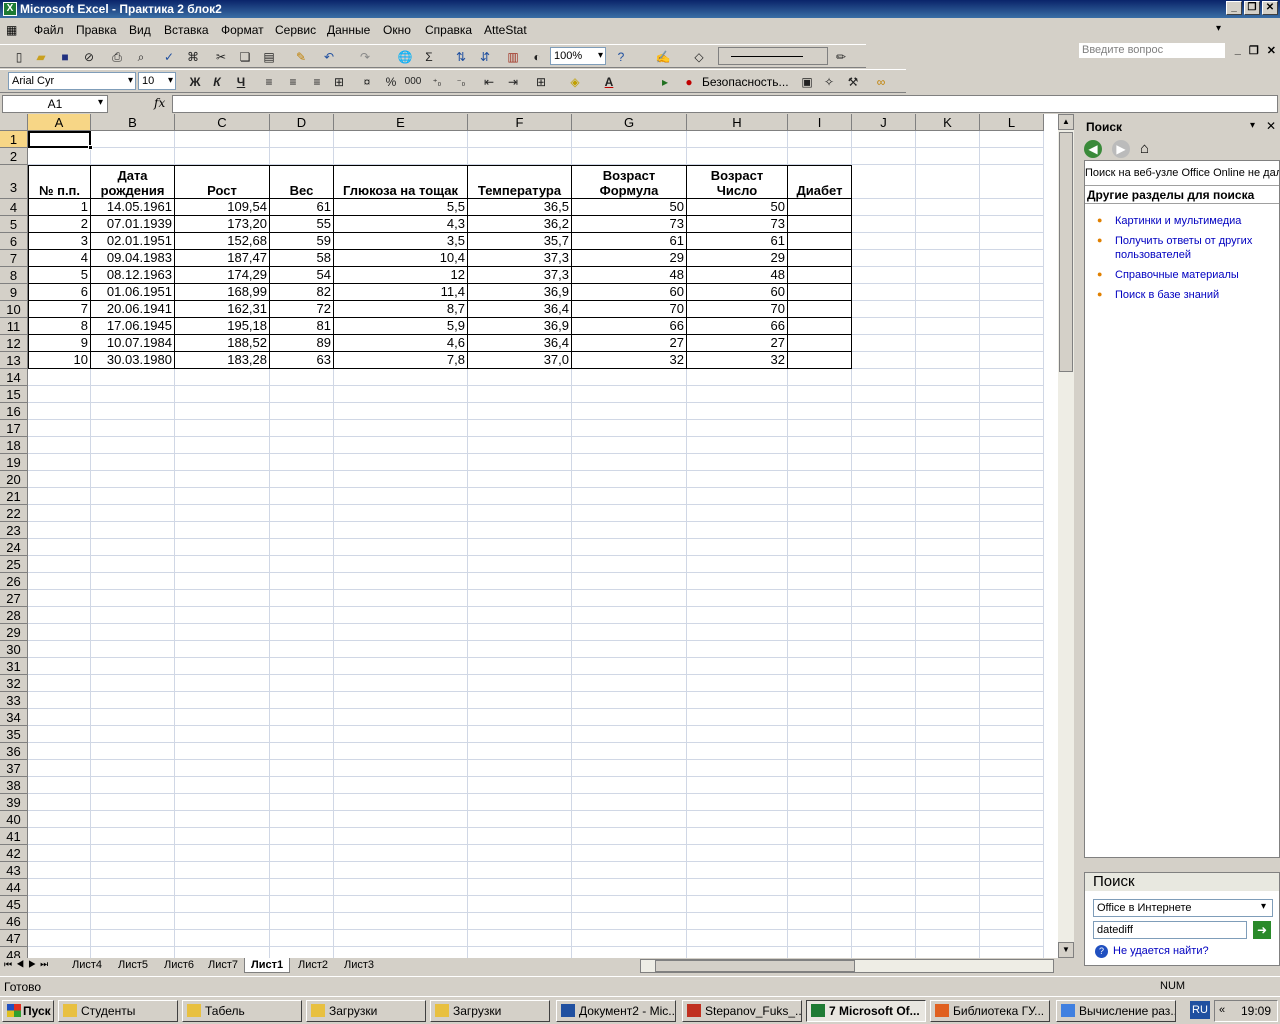 This screenshot has height=1024, width=1280. I want to click on data-cell: 4, so click(59, 258).